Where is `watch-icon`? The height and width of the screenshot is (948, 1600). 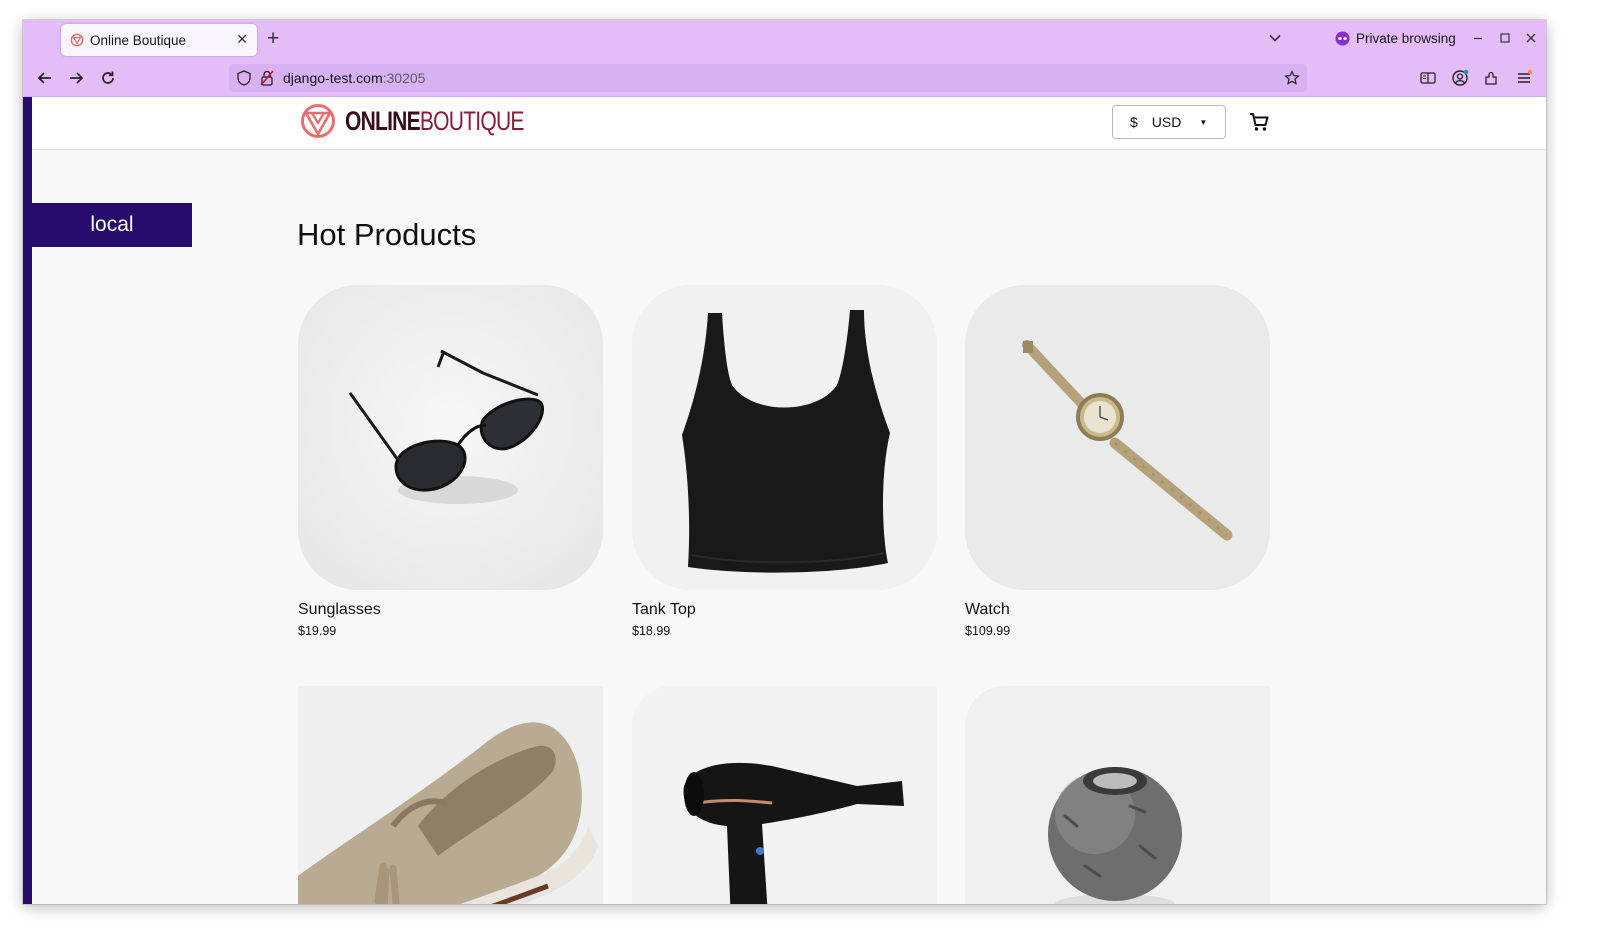
watch-icon is located at coordinates (1117, 437).